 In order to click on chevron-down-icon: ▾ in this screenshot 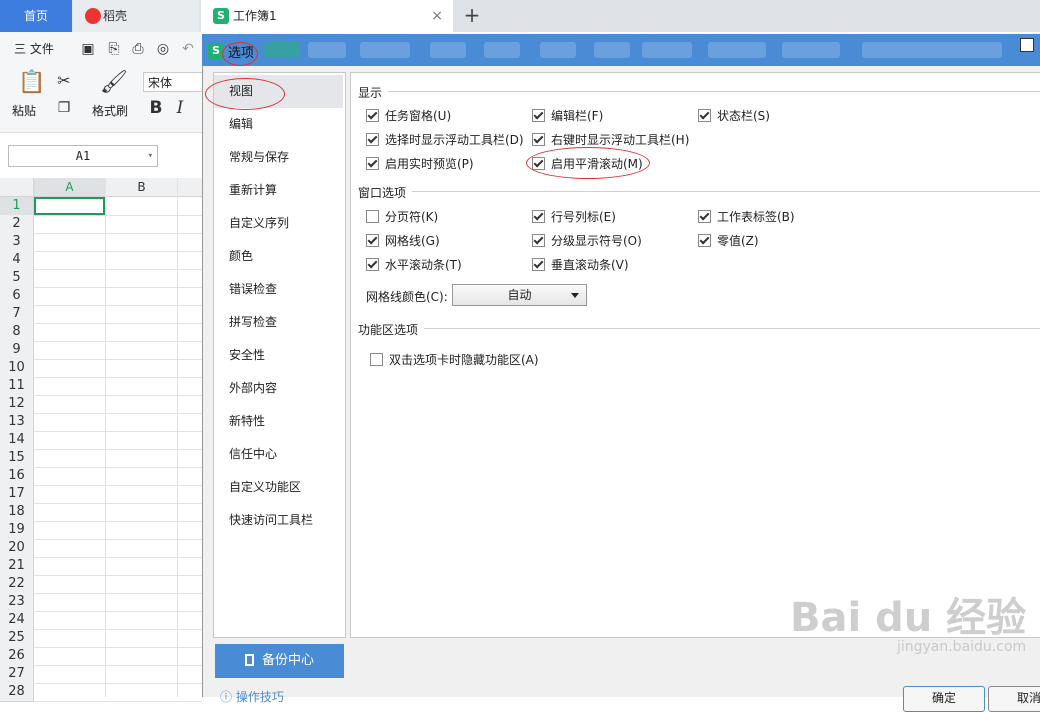, I will do `click(150, 156)`.